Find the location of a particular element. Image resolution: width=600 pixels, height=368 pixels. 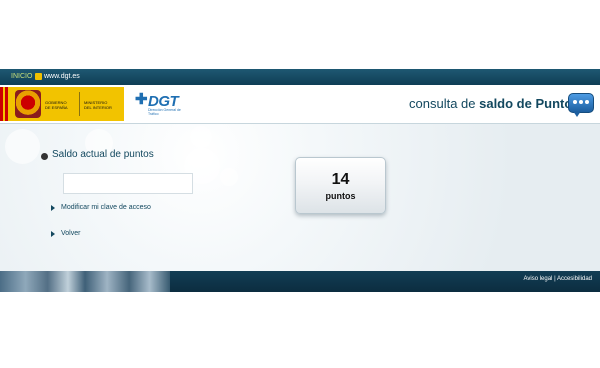

chat-icon is located at coordinates (581, 105).